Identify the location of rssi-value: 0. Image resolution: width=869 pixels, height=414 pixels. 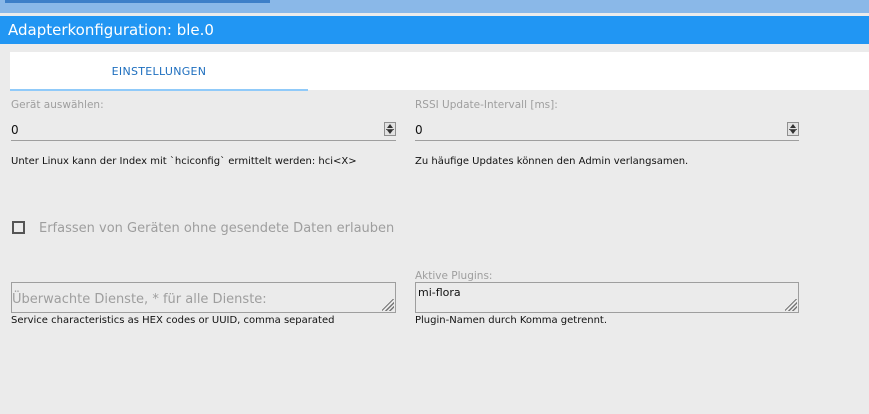
(419, 130).